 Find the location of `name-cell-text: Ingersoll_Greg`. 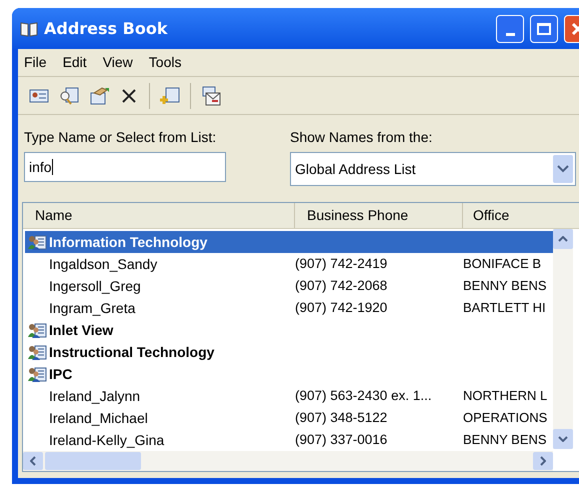

name-cell-text: Ingersoll_Greg is located at coordinates (95, 286).